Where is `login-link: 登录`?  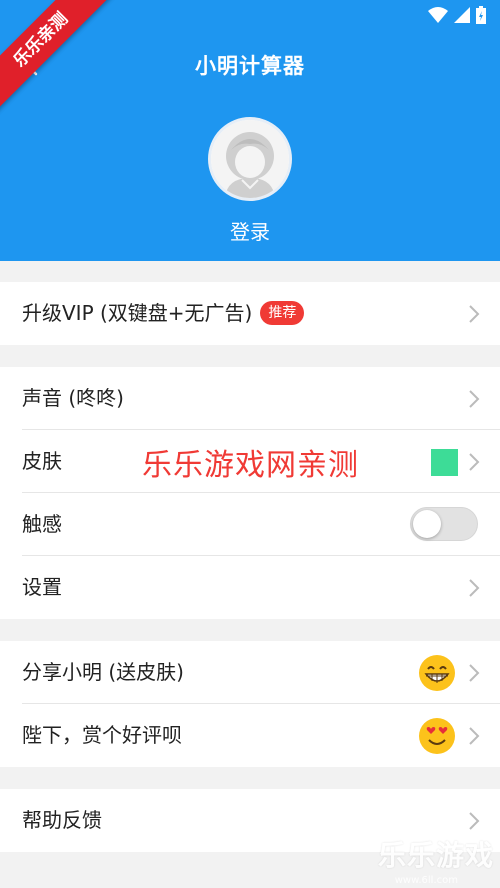 login-link: 登录 is located at coordinates (250, 230).